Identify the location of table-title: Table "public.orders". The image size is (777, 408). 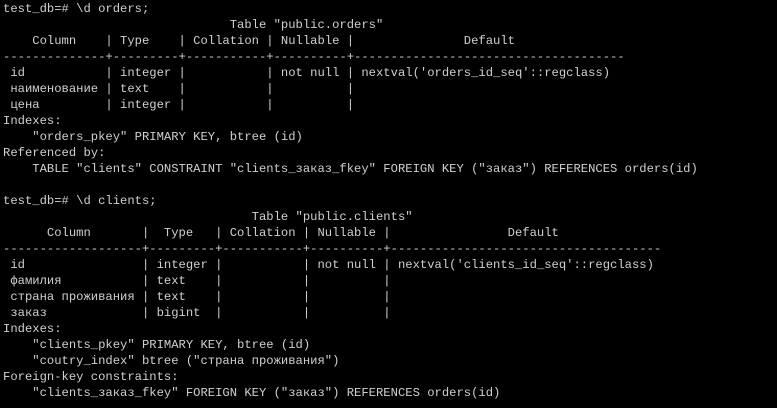
(193, 25).